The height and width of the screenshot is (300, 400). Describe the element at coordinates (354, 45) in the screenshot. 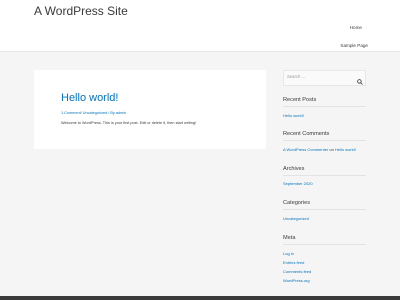

I see `nav-item-sample-page: Sample Page` at that location.